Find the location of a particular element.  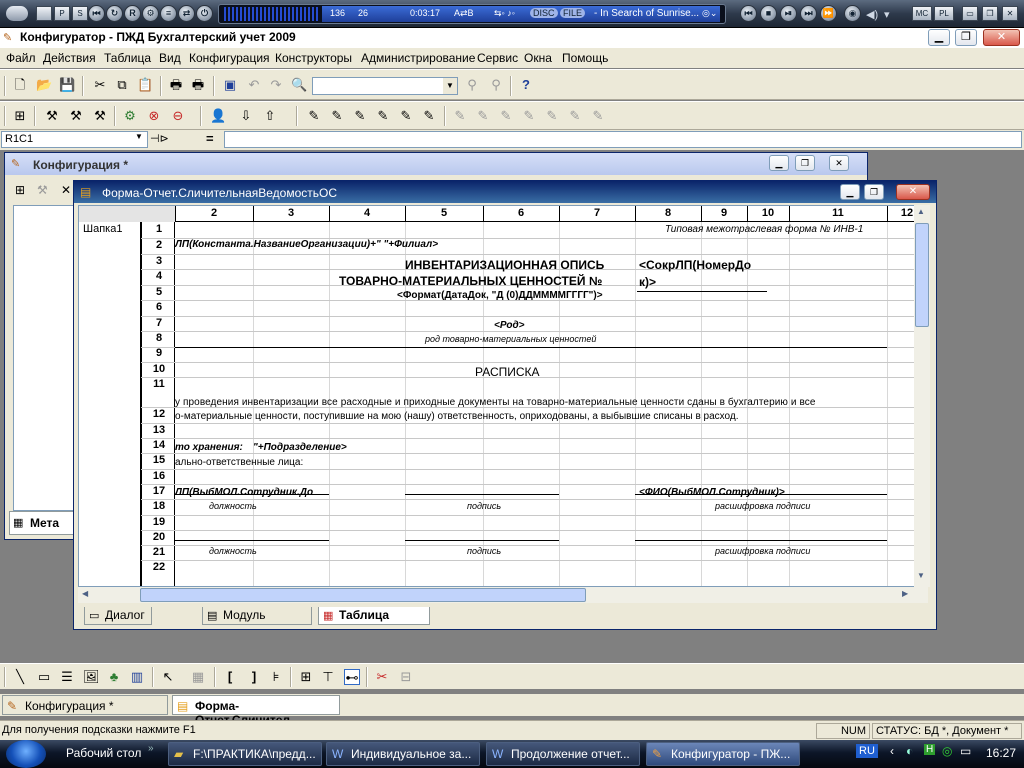

row-header-18: 18 is located at coordinates (159, 506).